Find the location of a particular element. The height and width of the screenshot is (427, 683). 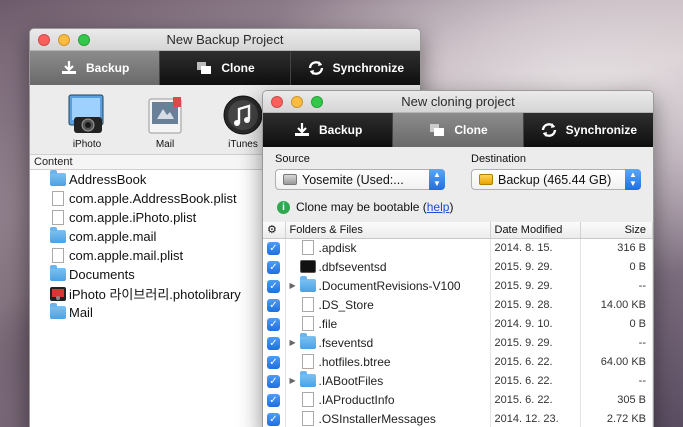

sync-icon is located at coordinates (316, 68).